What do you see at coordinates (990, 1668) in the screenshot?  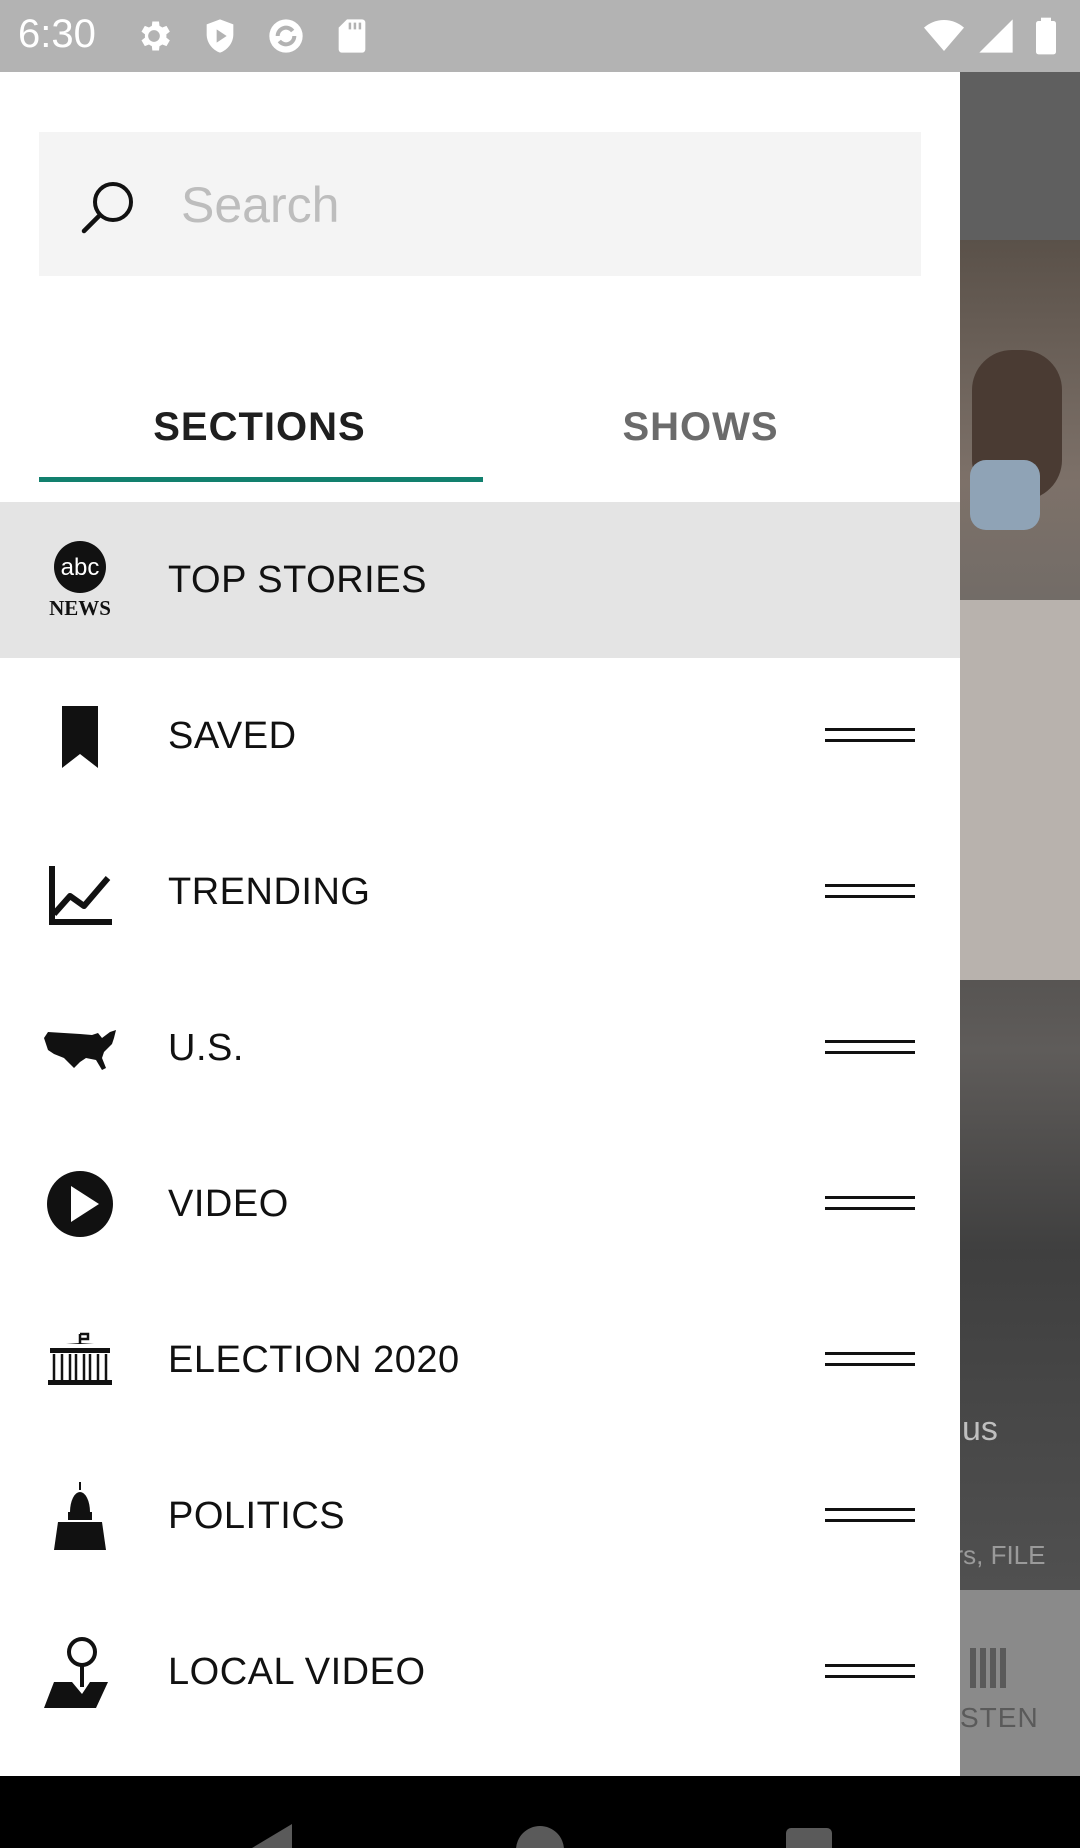 I see `equalizer-icon` at bounding box center [990, 1668].